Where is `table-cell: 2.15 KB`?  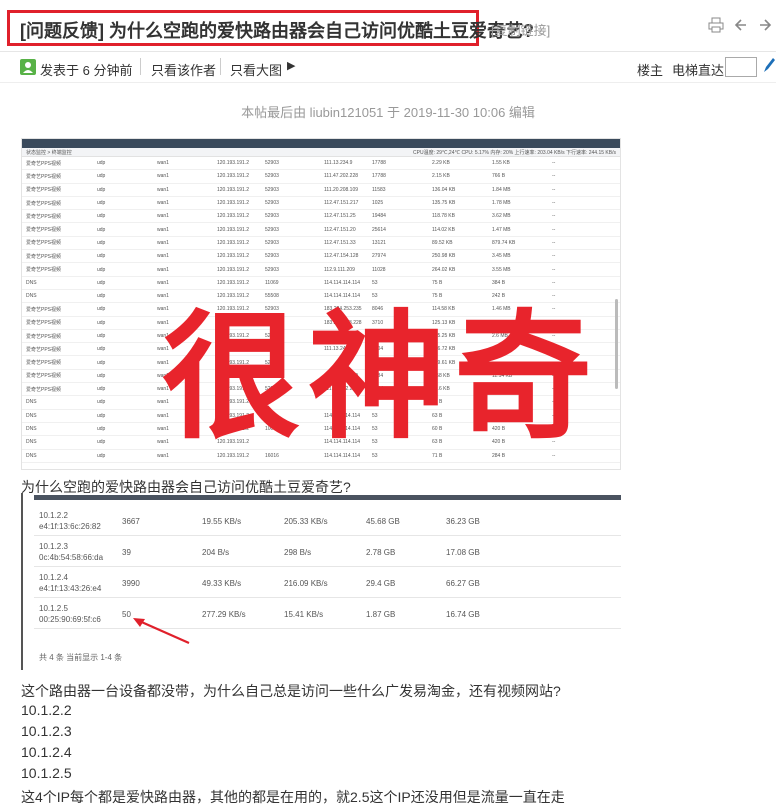 table-cell: 2.15 KB is located at coordinates (441, 176).